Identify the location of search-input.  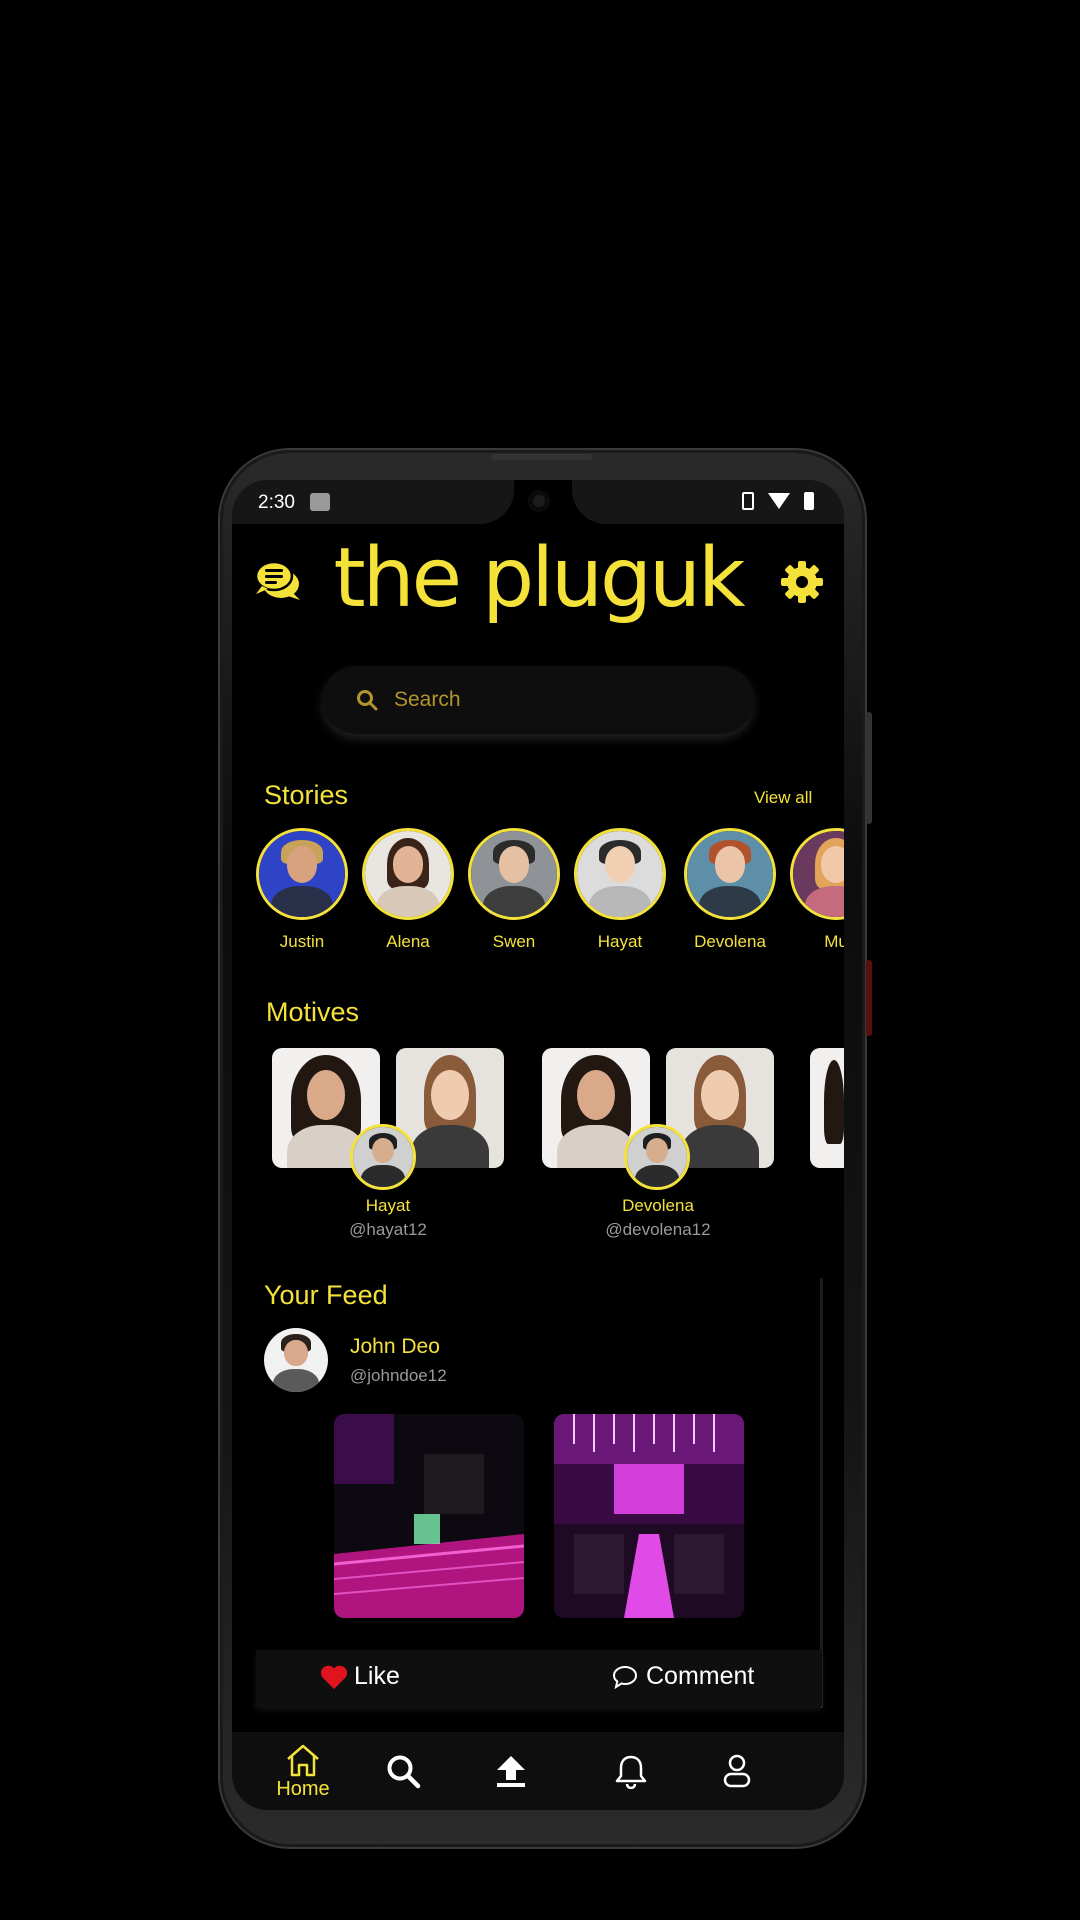
(544, 700).